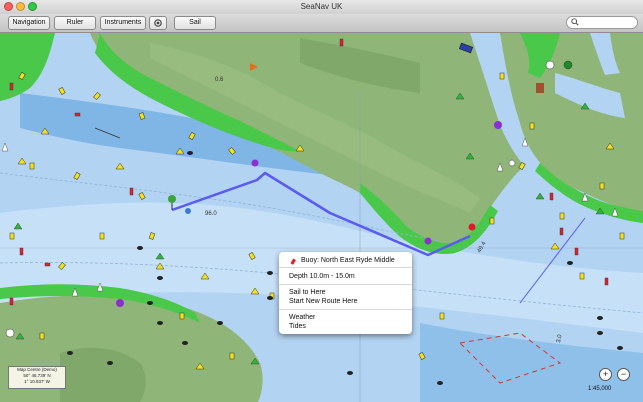  I want to click on route-end-marker, so click(472, 227).